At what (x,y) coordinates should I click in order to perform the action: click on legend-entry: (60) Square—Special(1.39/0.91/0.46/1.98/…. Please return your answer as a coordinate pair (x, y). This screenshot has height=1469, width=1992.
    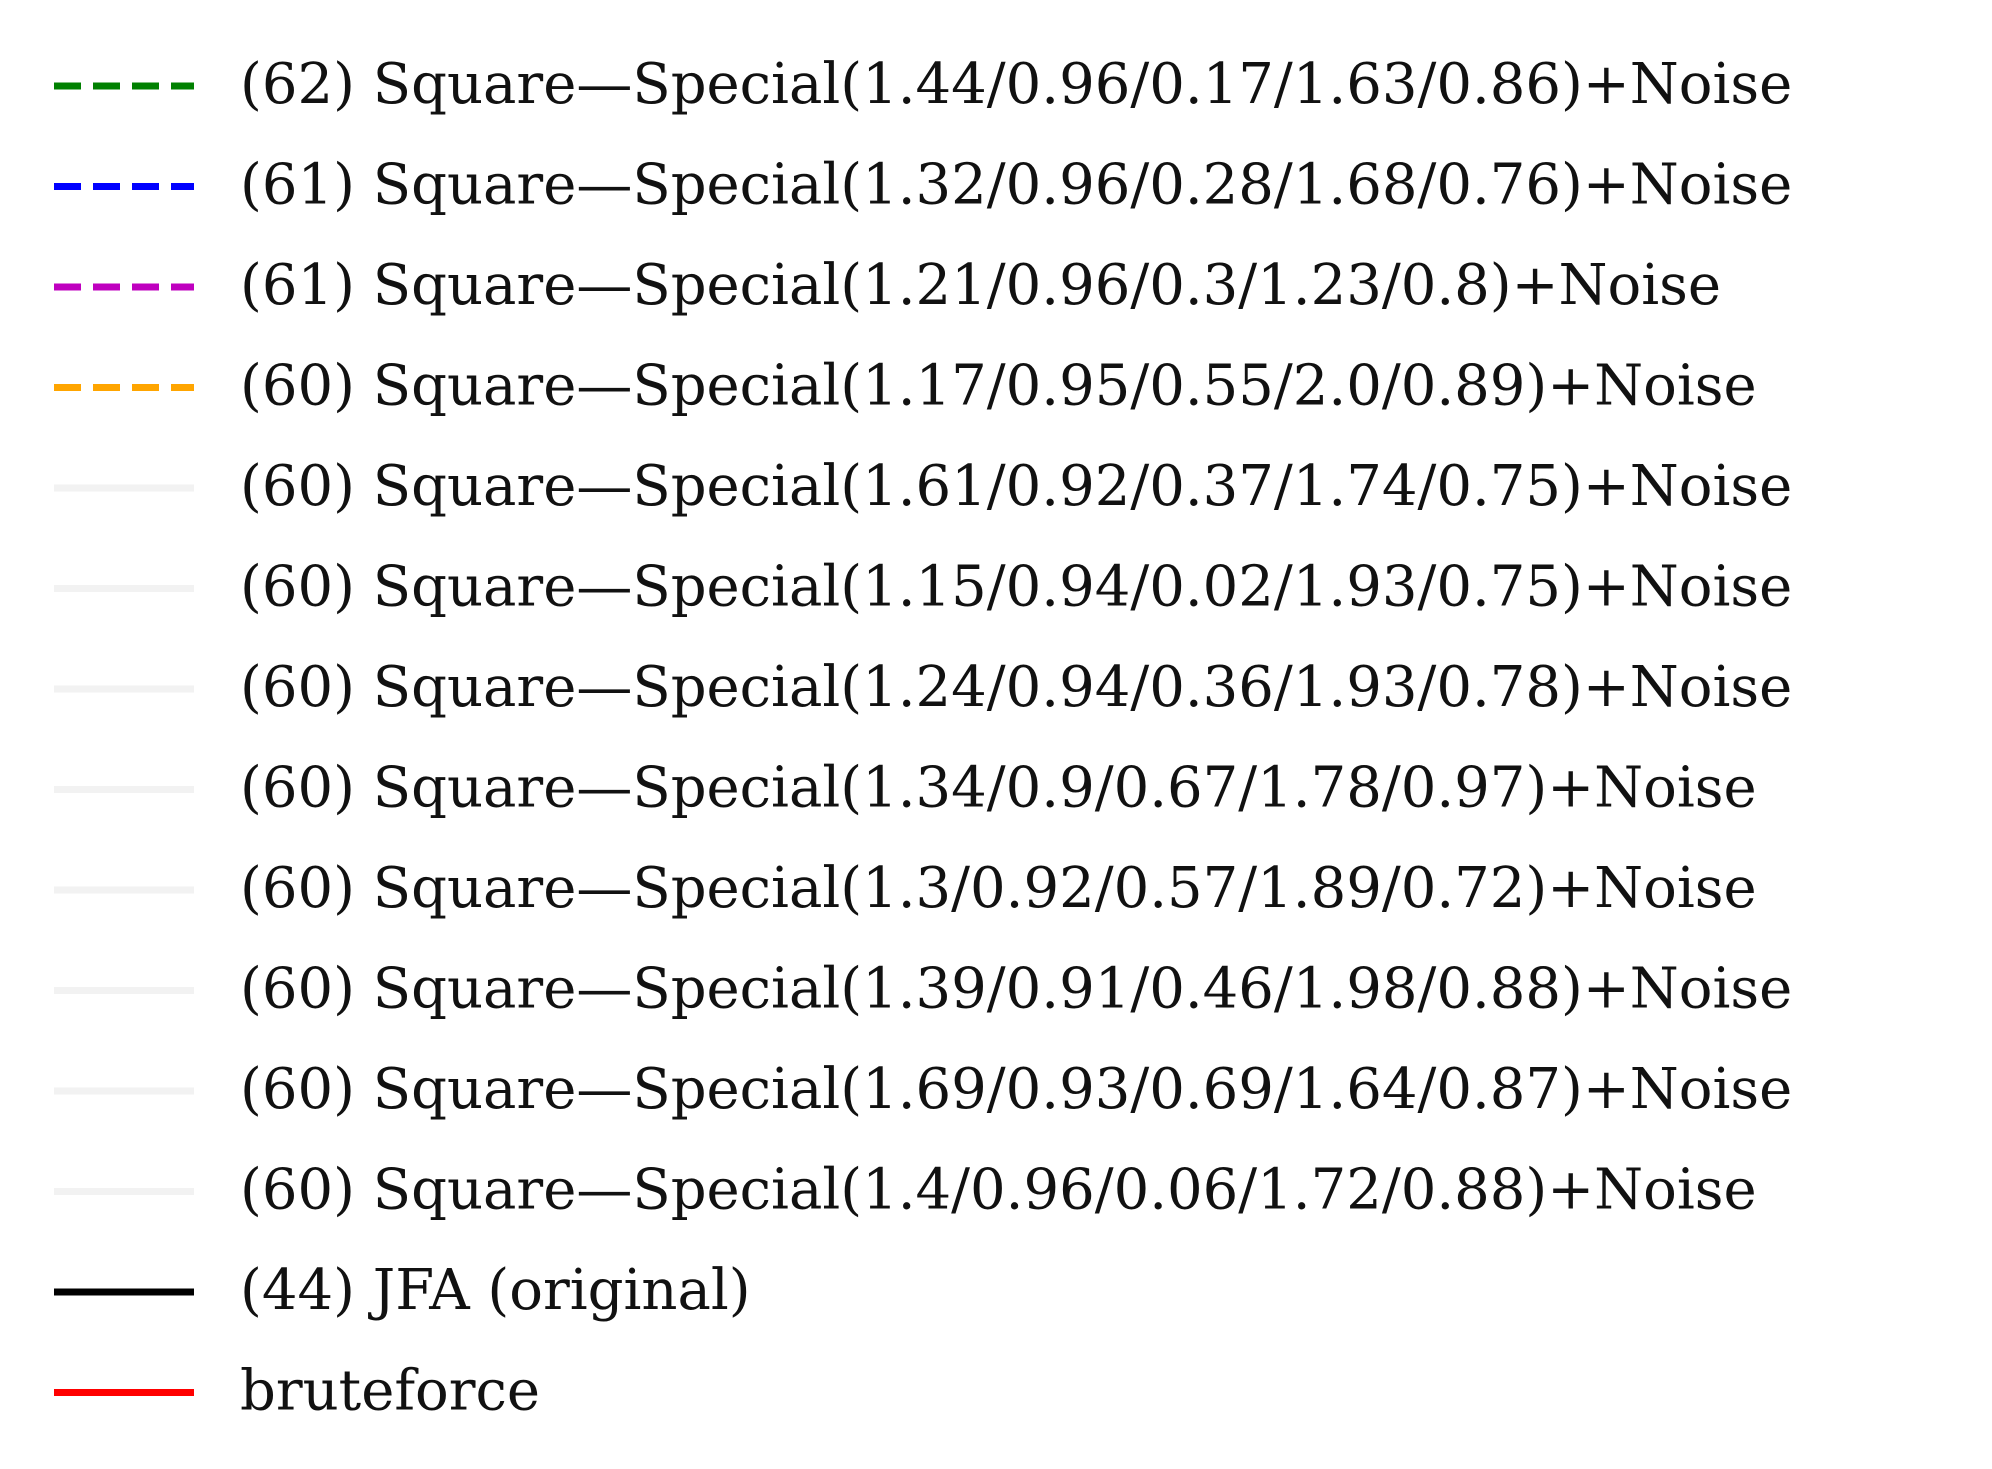
    Looking at the image, I should click on (923, 989).